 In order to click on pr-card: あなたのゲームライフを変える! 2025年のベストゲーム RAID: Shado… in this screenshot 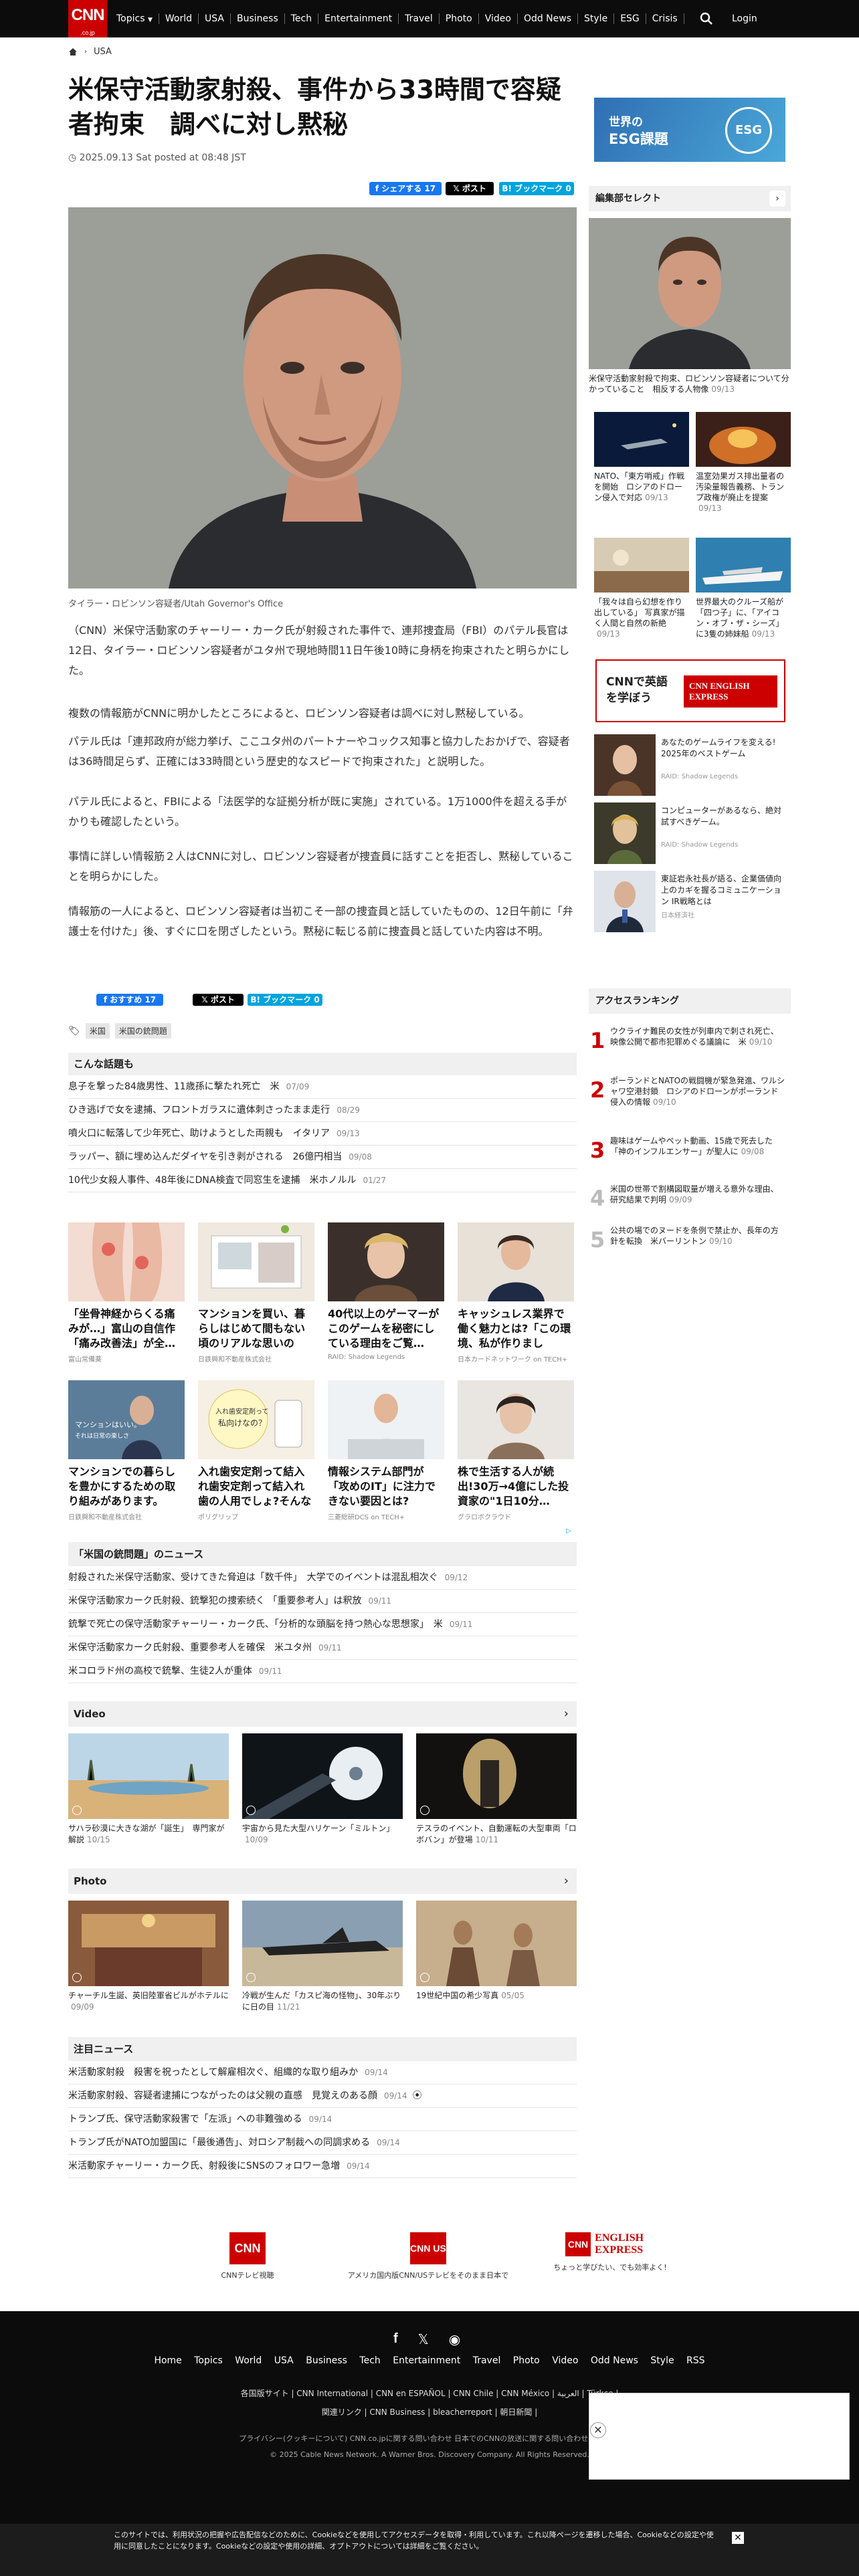, I will do `click(689, 765)`.